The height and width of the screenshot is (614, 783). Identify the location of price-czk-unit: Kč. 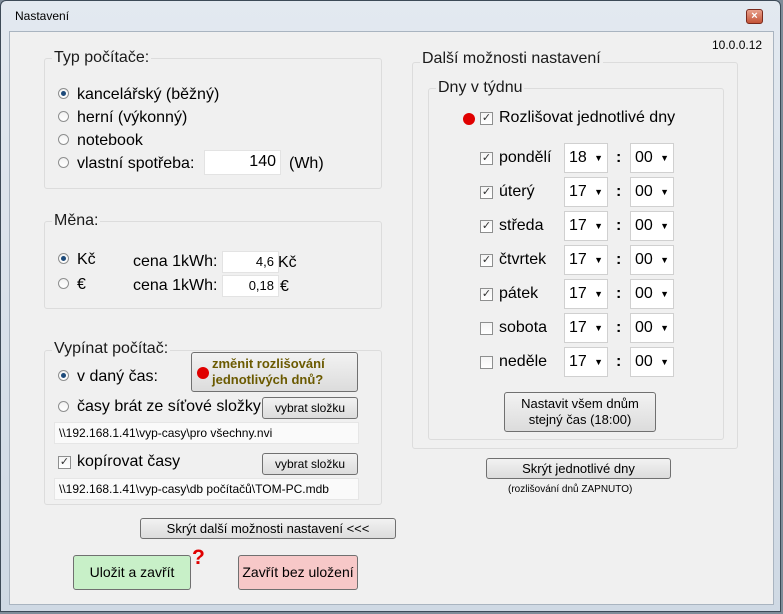
(287, 262).